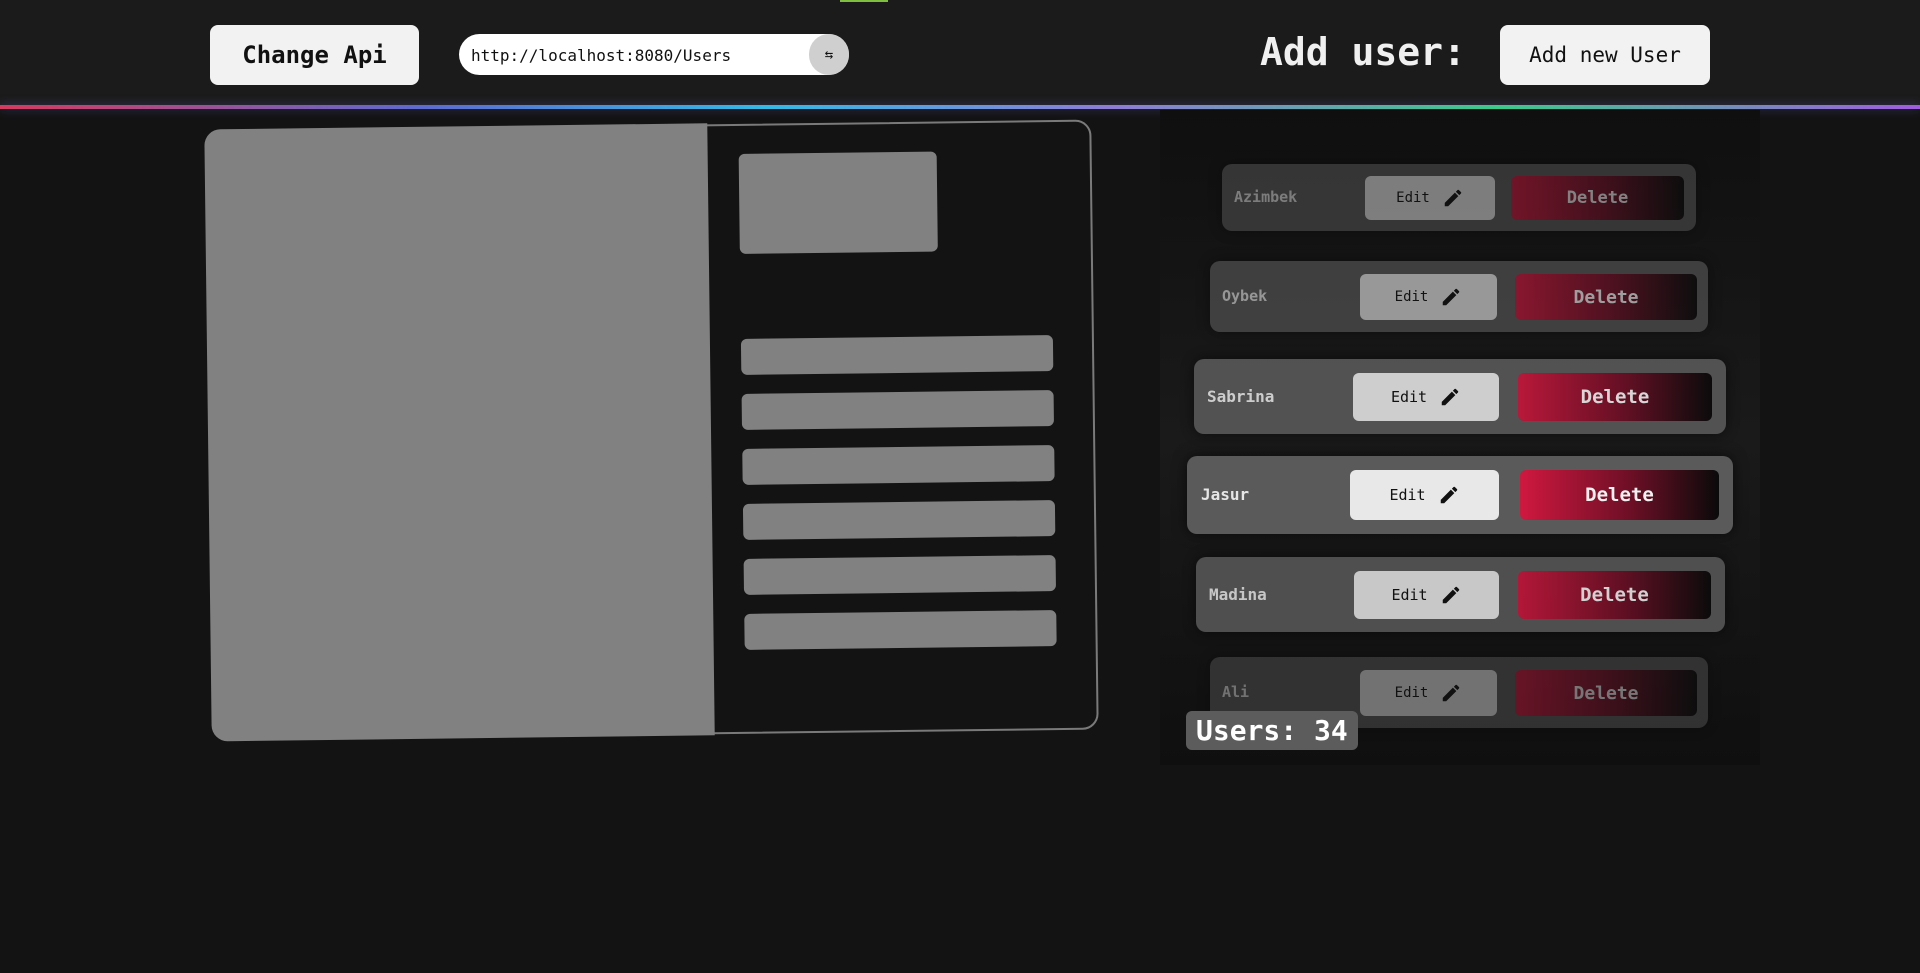 The image size is (1920, 973). Describe the element at coordinates (1238, 594) in the screenshot. I see `user-name: Madina` at that location.